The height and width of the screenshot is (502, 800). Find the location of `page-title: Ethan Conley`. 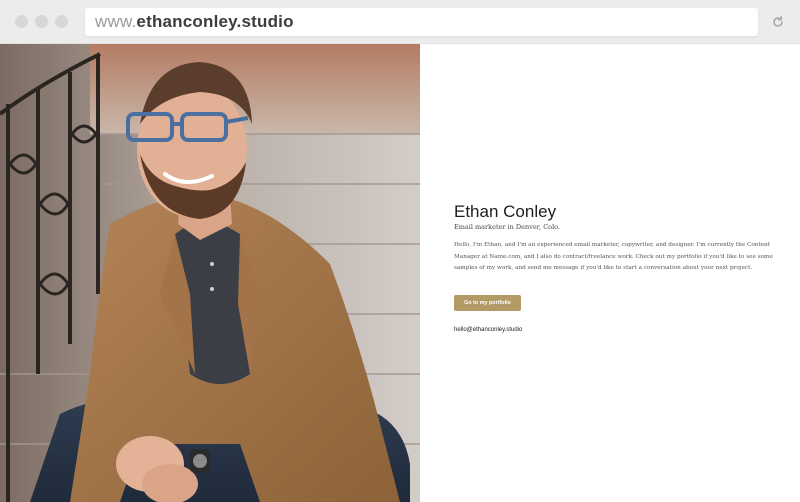

page-title: Ethan Conley is located at coordinates (505, 211).